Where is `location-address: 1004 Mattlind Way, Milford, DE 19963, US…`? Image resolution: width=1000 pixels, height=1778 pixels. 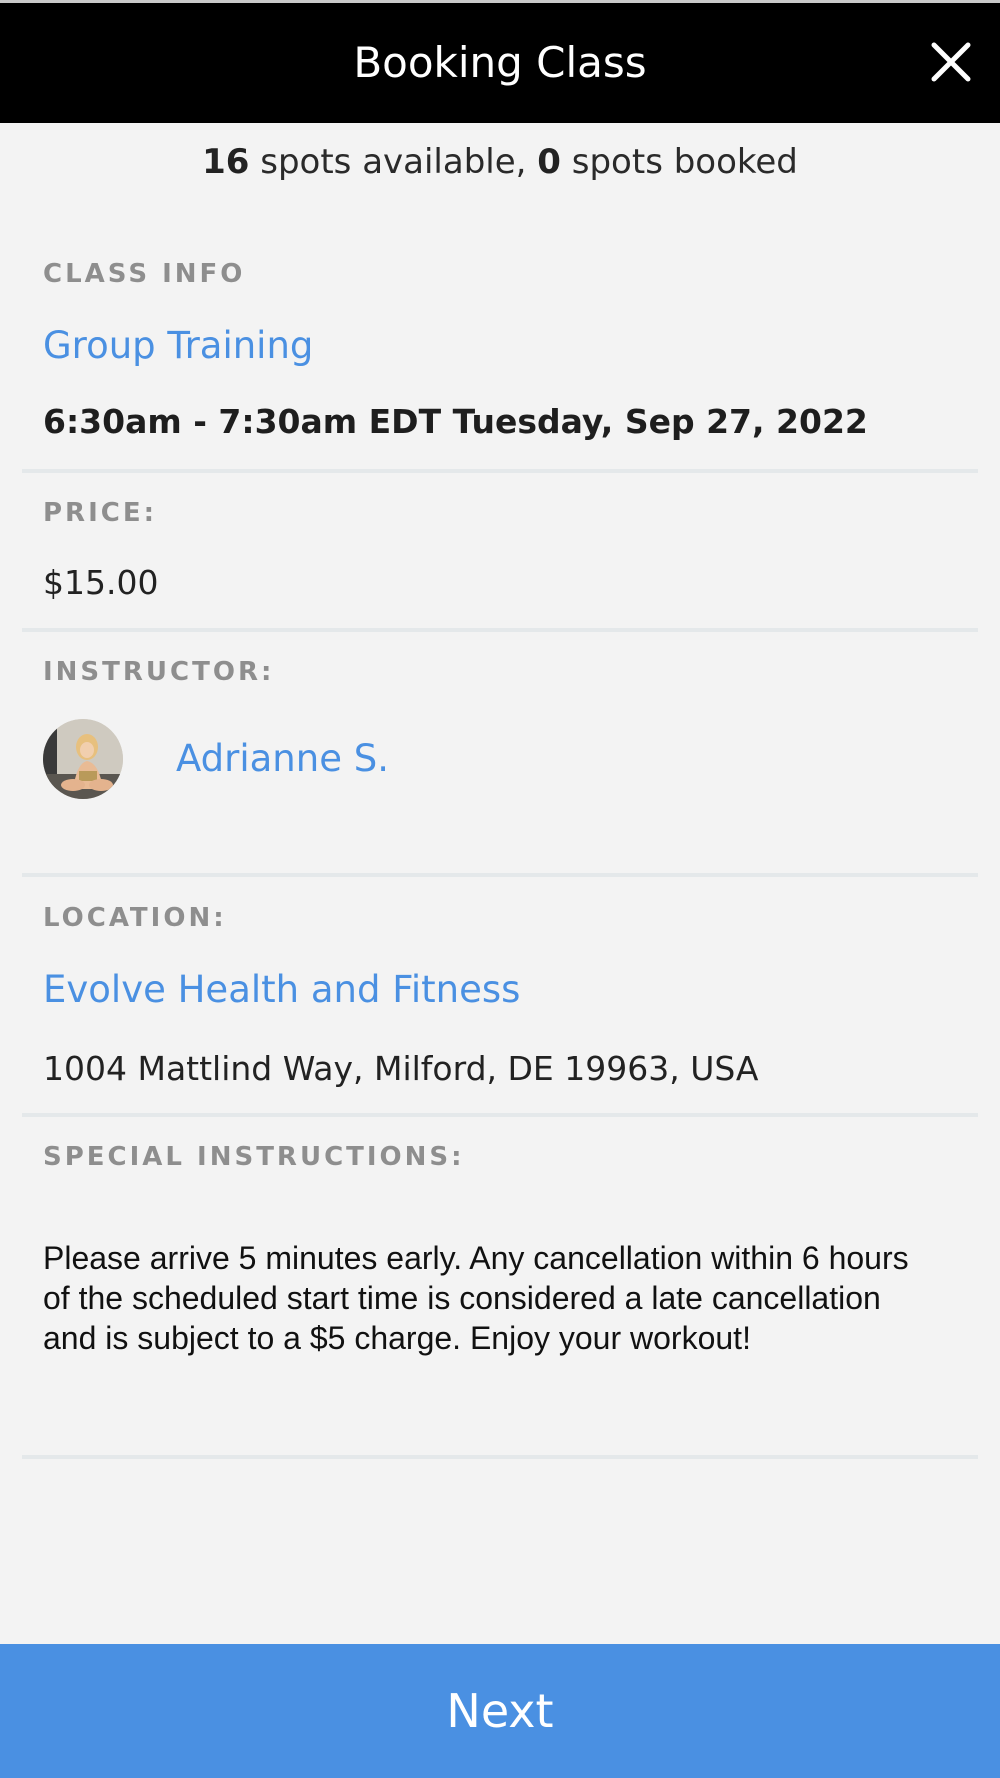 location-address: 1004 Mattlind Way, Milford, DE 19963, US… is located at coordinates (401, 1068).